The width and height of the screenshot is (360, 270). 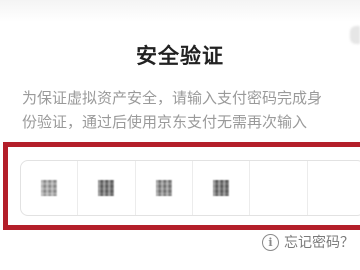 What do you see at coordinates (180, 11) in the screenshot?
I see `blurred-header-area` at bounding box center [180, 11].